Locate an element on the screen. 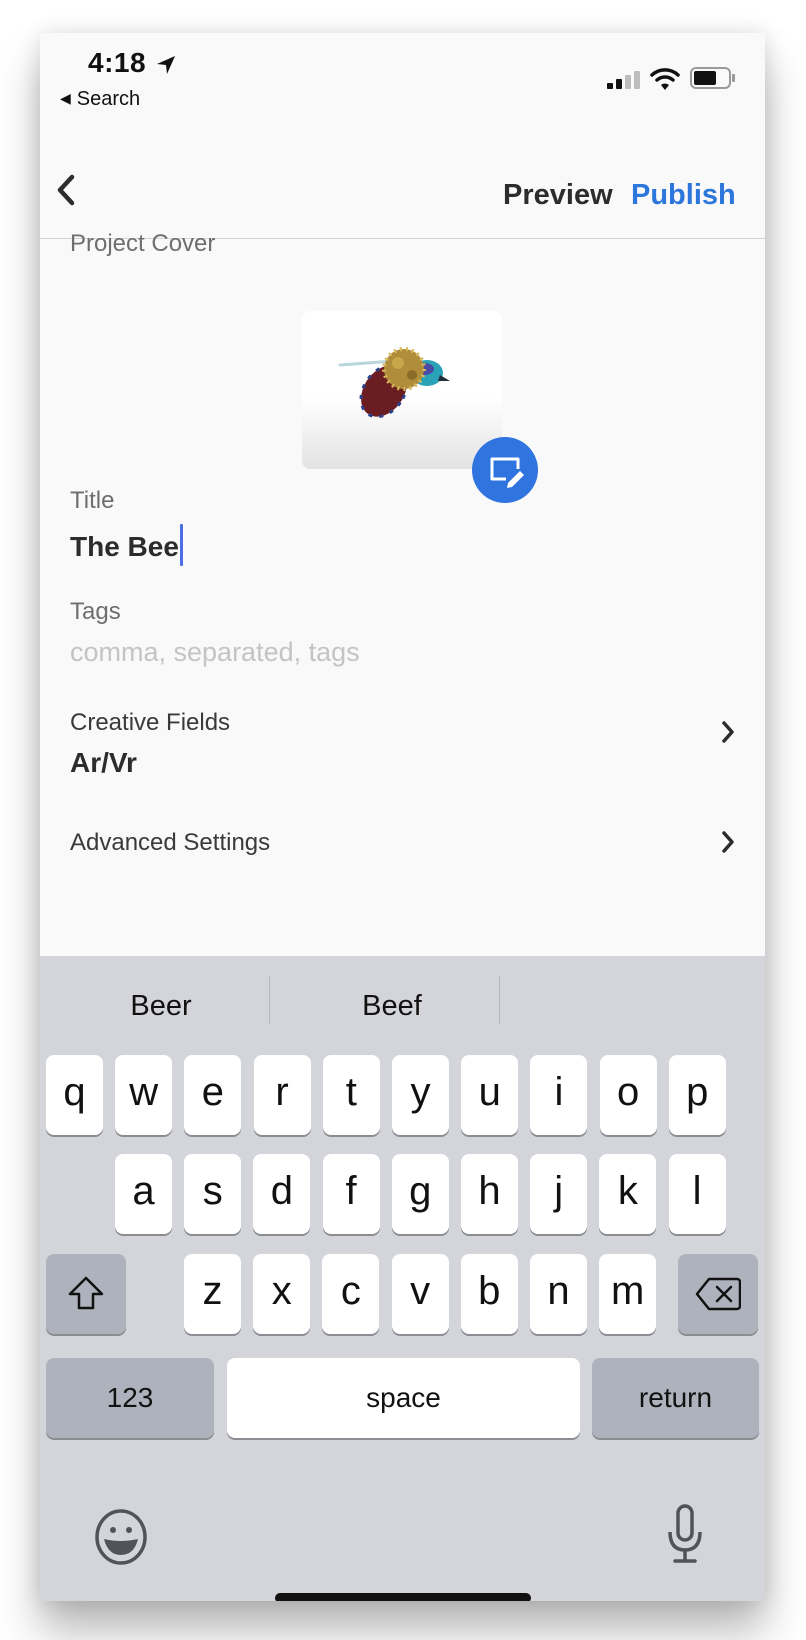 This screenshot has height=1640, width=806. key-g: g is located at coordinates (420, 1194).